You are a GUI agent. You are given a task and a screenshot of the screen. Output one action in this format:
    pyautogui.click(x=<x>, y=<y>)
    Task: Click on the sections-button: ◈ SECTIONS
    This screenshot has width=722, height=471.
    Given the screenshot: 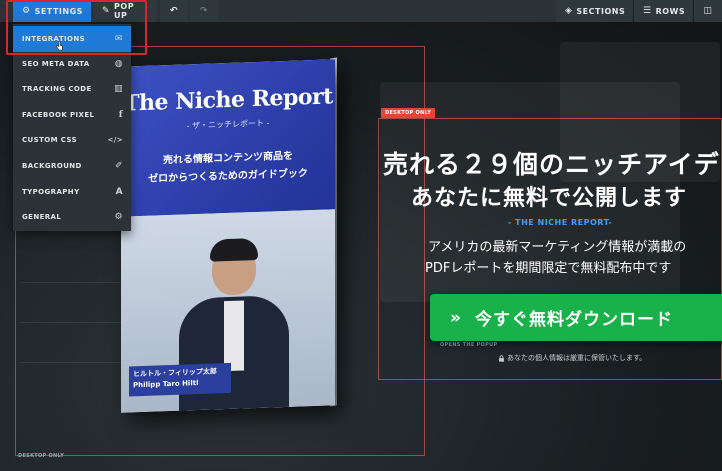 What is the action you would take?
    pyautogui.click(x=594, y=11)
    